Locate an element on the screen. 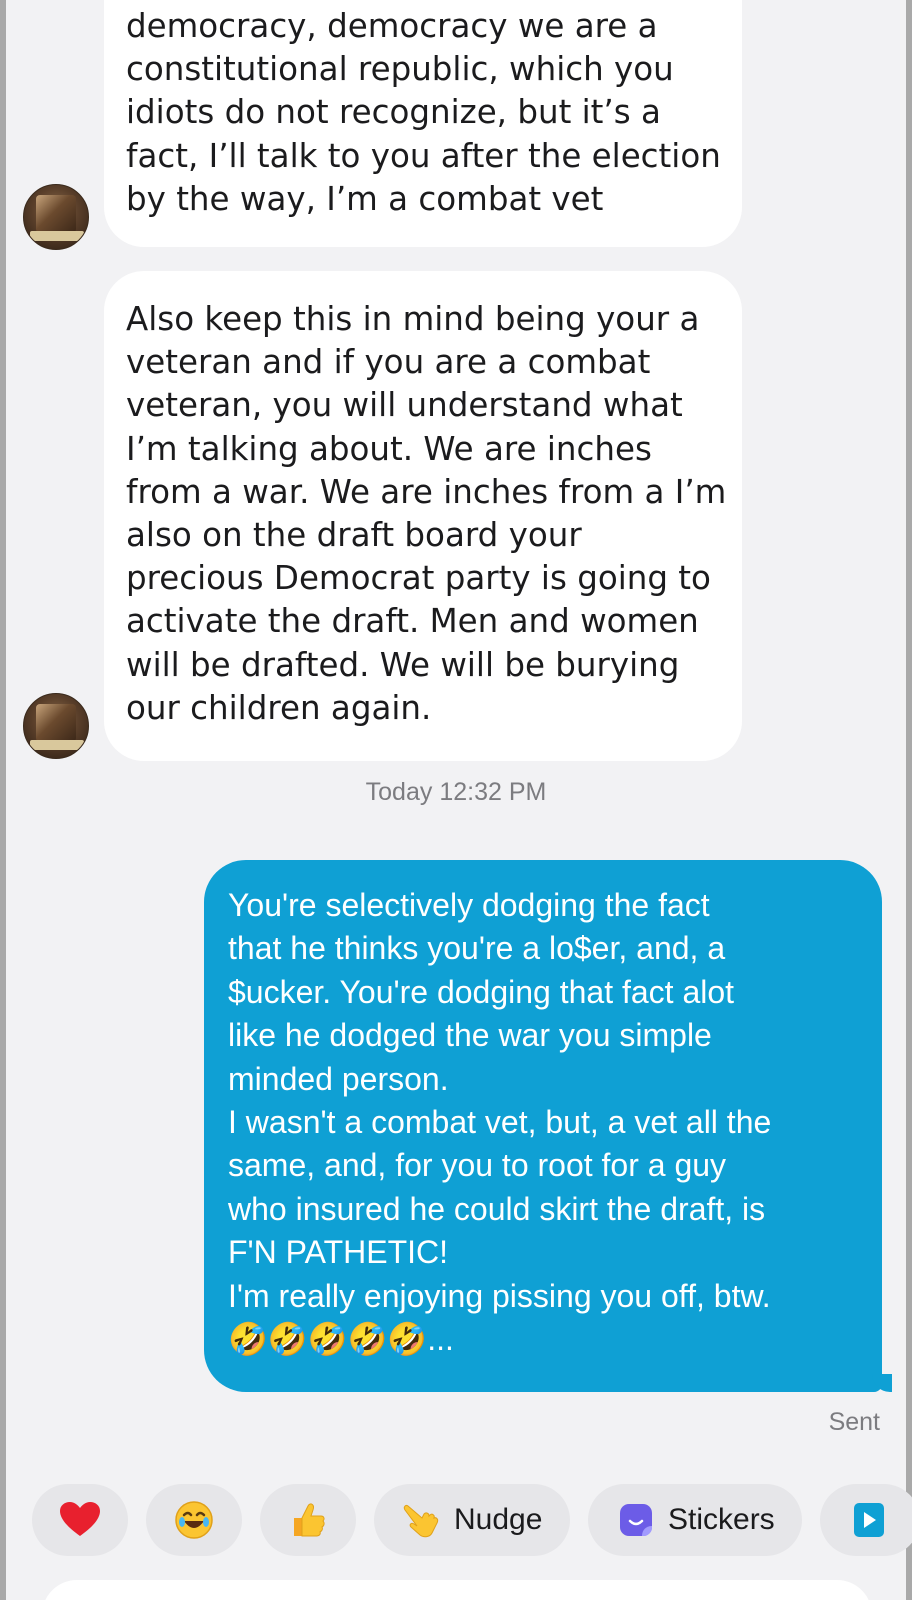 This screenshot has width=912, height=1600. stickers-label: Stickers is located at coordinates (721, 1519).